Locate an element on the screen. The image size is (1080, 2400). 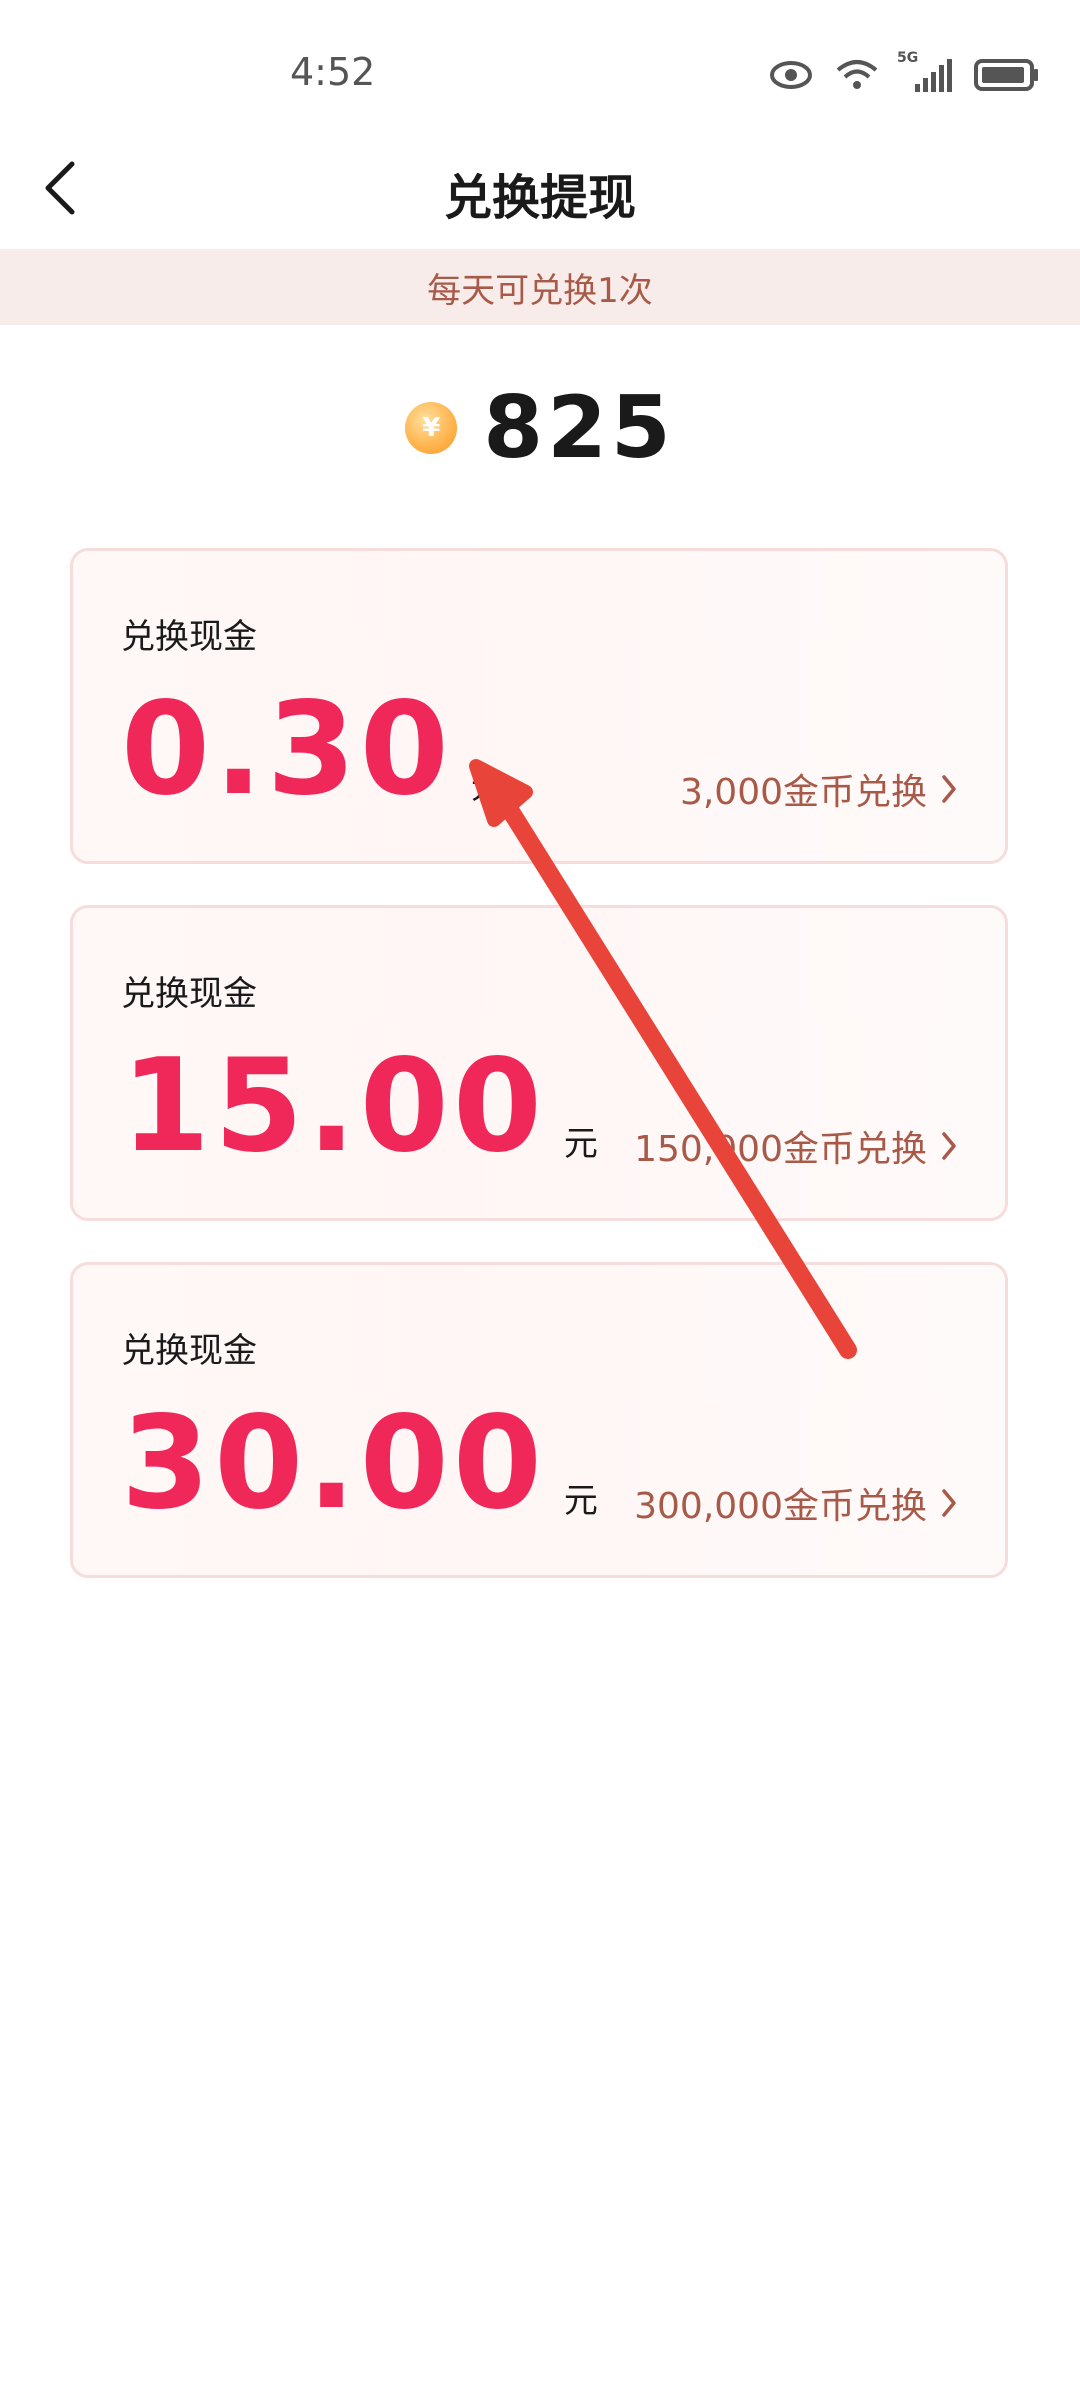
wifi-icon is located at coordinates (857, 74).